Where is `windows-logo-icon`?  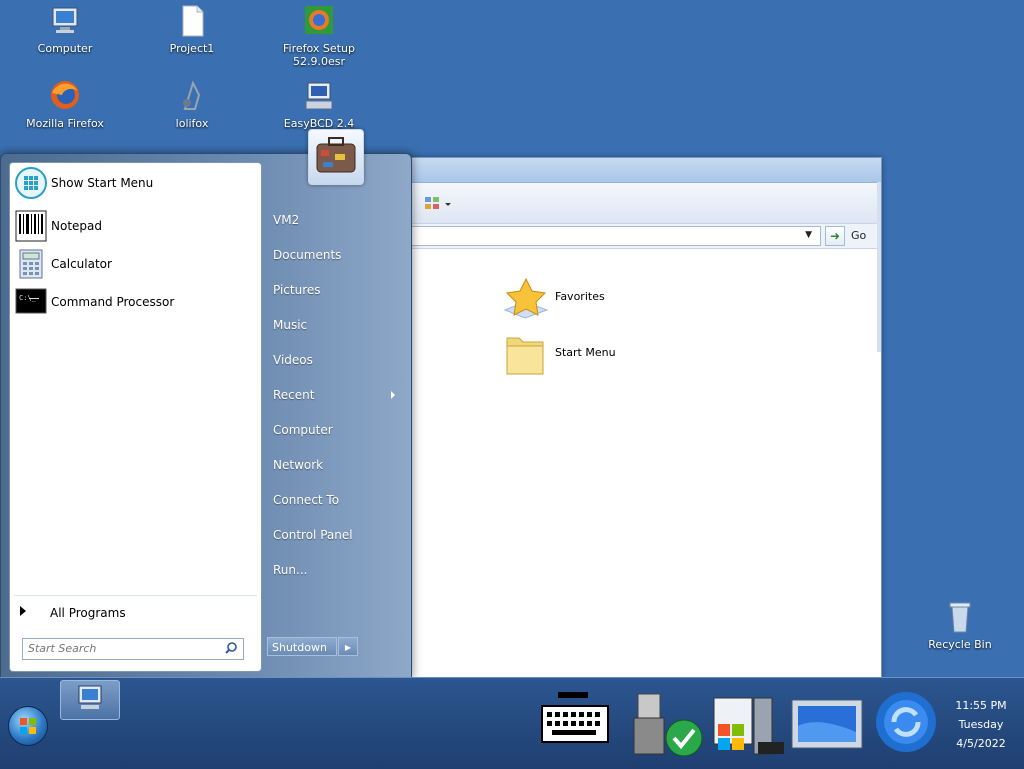 windows-logo-icon is located at coordinates (28, 726).